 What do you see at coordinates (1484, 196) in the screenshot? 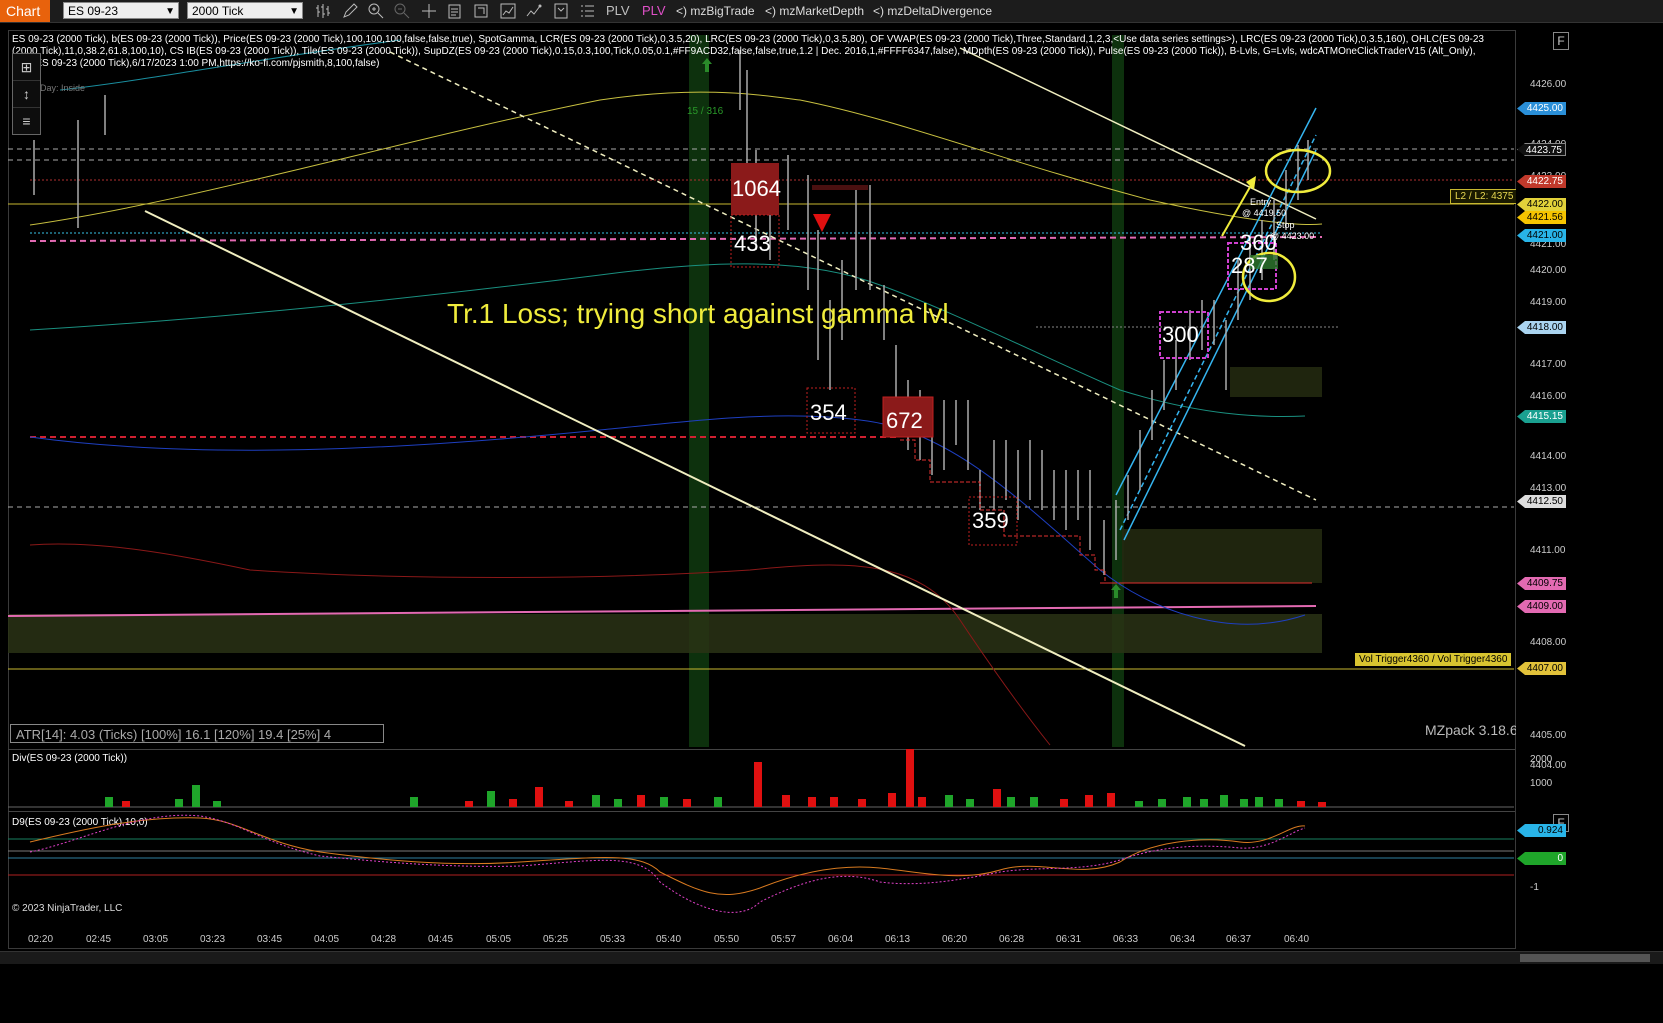
I see `l2-level-label: L2 / L2: 4375` at bounding box center [1484, 196].